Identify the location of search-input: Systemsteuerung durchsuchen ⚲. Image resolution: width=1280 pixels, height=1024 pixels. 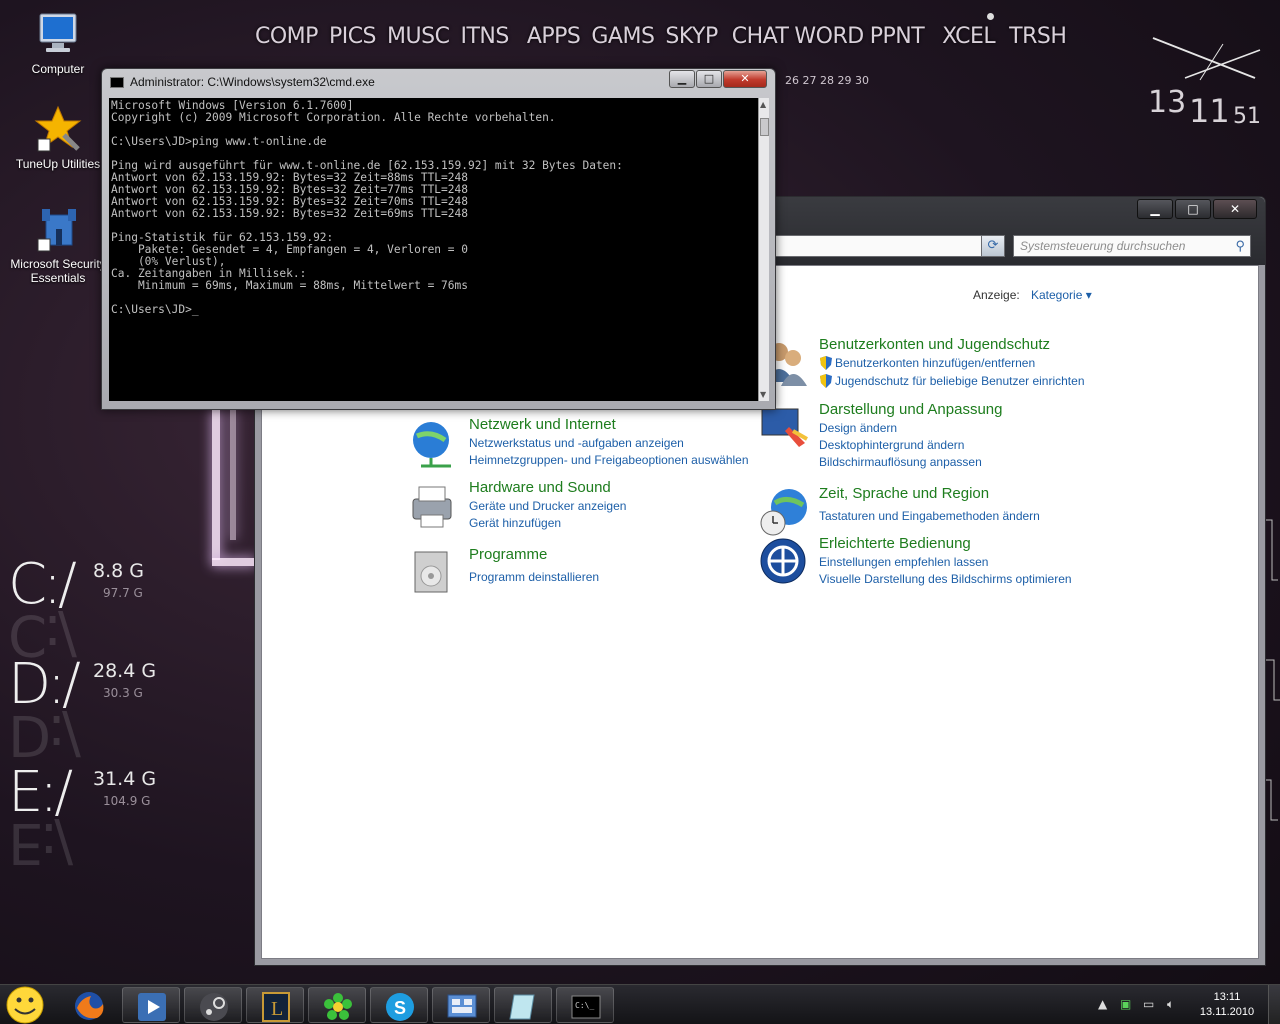
(1132, 246).